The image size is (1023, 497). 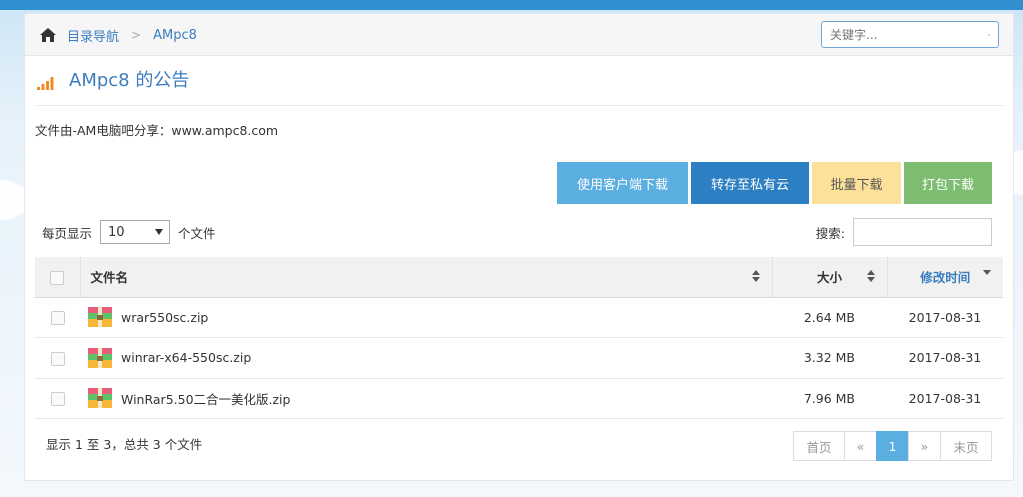 I want to click on signal-icon, so click(x=45, y=83).